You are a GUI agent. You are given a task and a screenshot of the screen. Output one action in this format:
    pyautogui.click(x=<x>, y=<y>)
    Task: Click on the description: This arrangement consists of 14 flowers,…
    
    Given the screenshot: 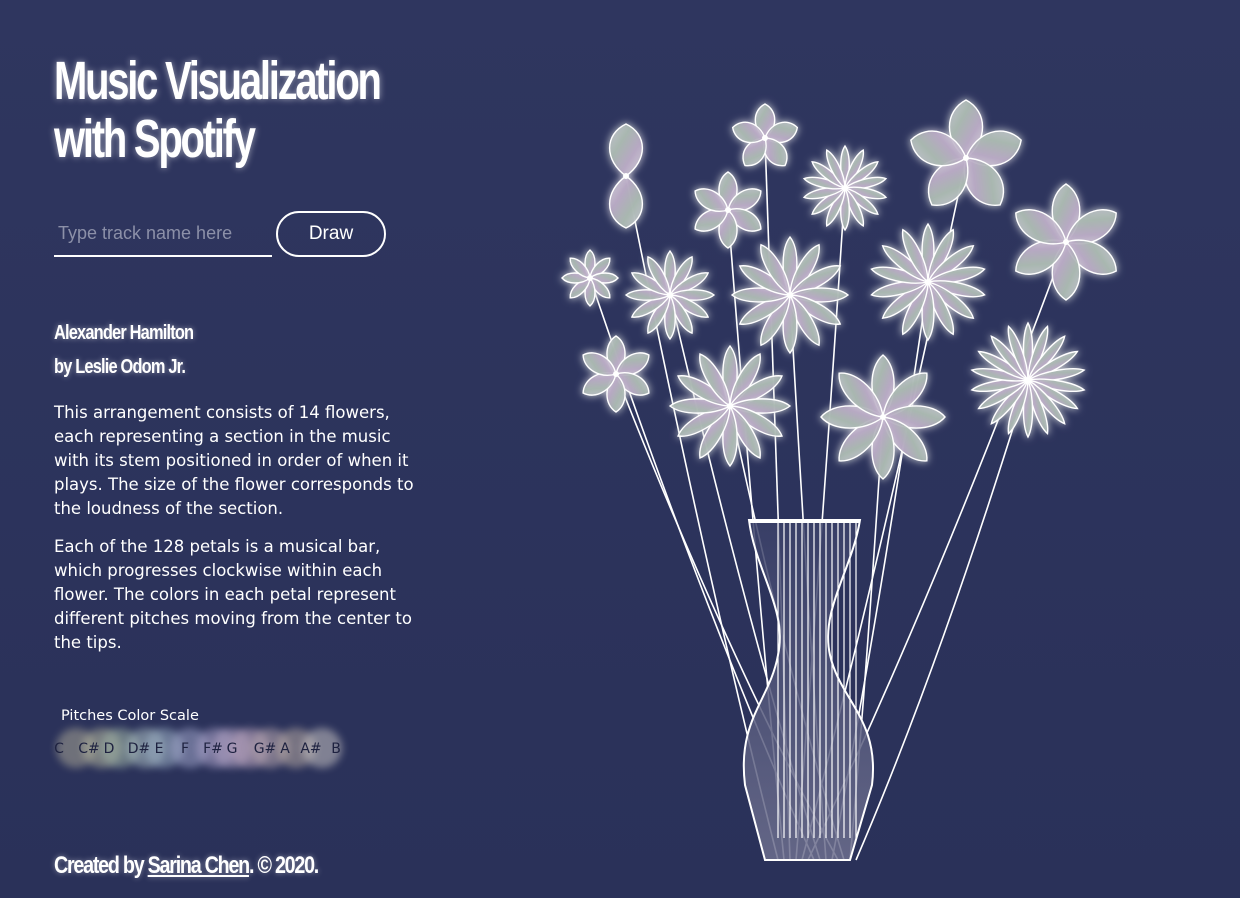 What is the action you would take?
    pyautogui.click(x=234, y=535)
    